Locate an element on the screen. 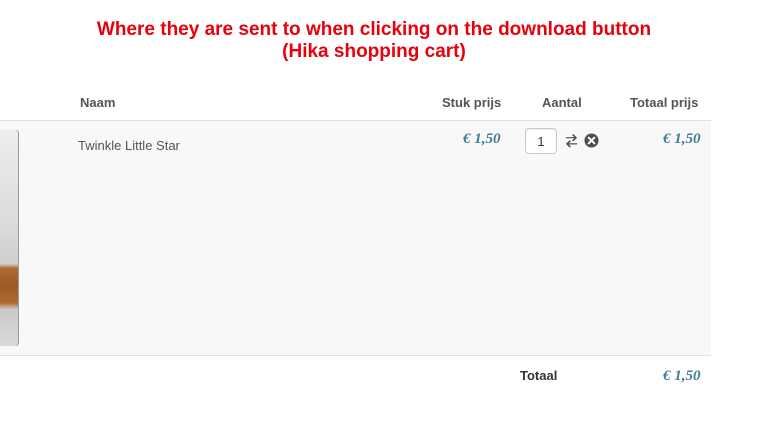 This screenshot has width=769, height=448. cart-total-label: Totaal is located at coordinates (539, 375).